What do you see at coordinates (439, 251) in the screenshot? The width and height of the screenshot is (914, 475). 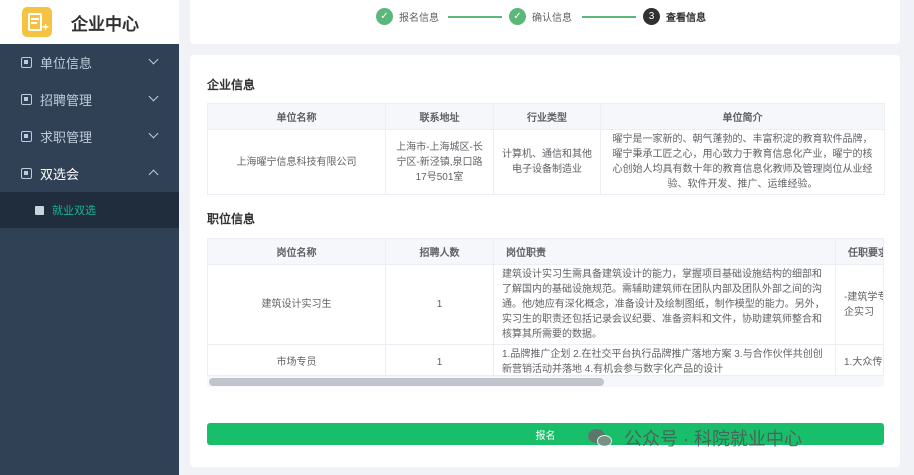 I see `column-header: 招聘人数` at bounding box center [439, 251].